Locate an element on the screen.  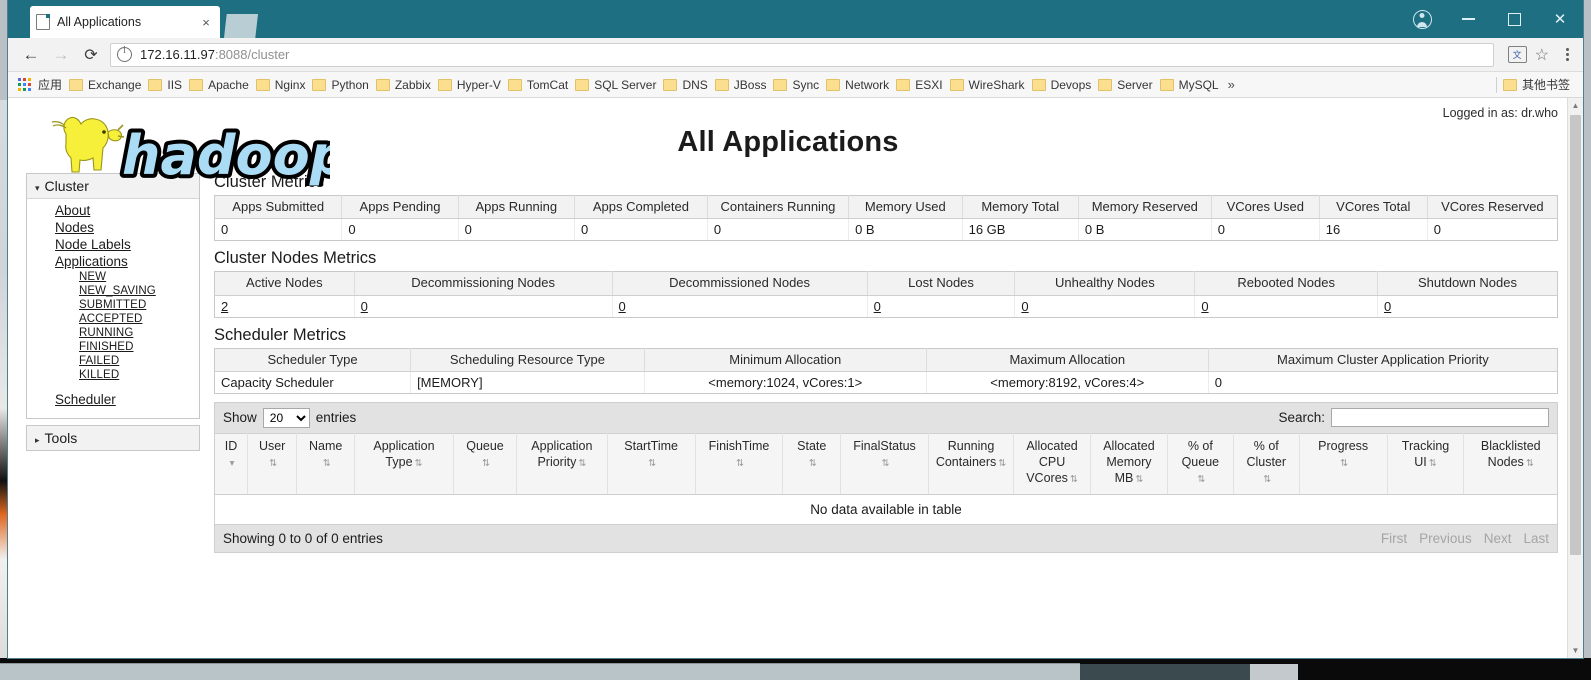
bookmark-other-bookmarks: 其他书签 is located at coordinates (1536, 84).